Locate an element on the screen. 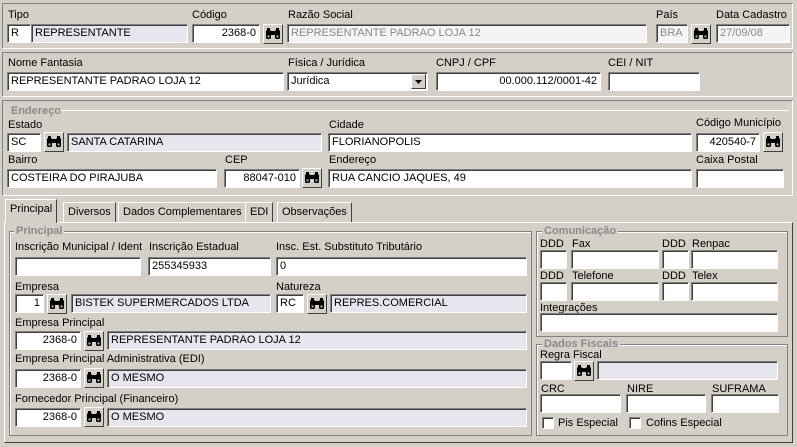  cidade-field: FLORIANOPOLIS is located at coordinates (510, 142).